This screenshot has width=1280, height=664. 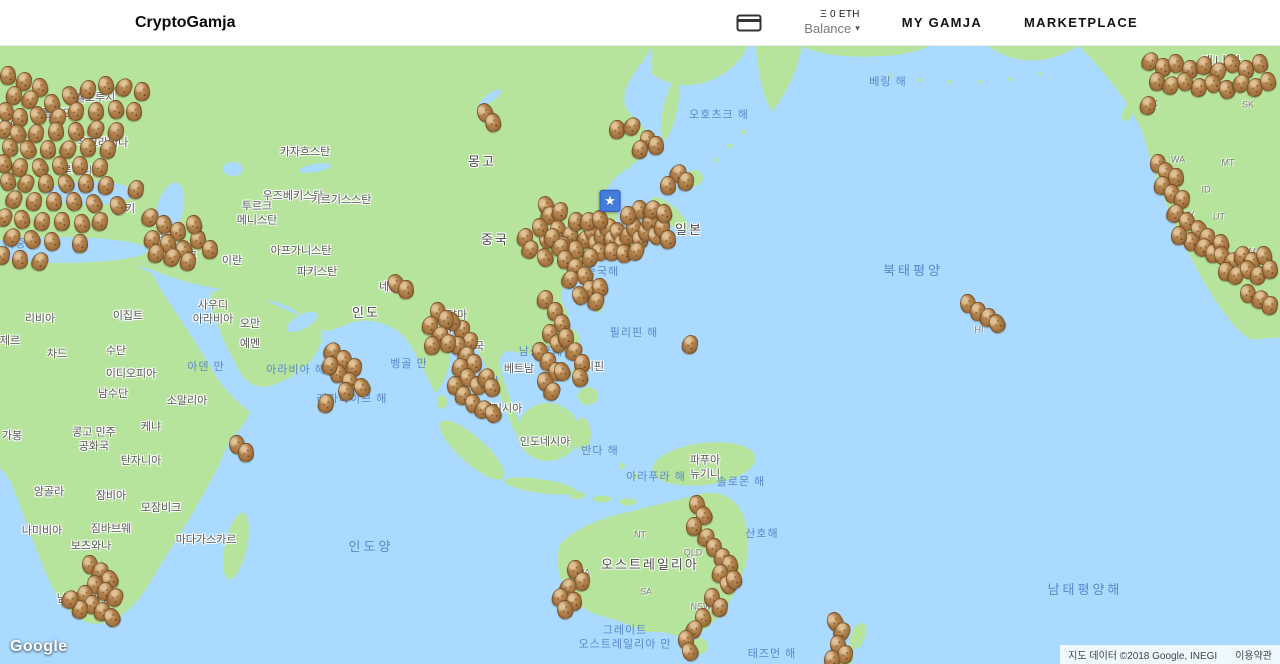 I want to click on chevron-down-icon: ▾, so click(x=857, y=28).